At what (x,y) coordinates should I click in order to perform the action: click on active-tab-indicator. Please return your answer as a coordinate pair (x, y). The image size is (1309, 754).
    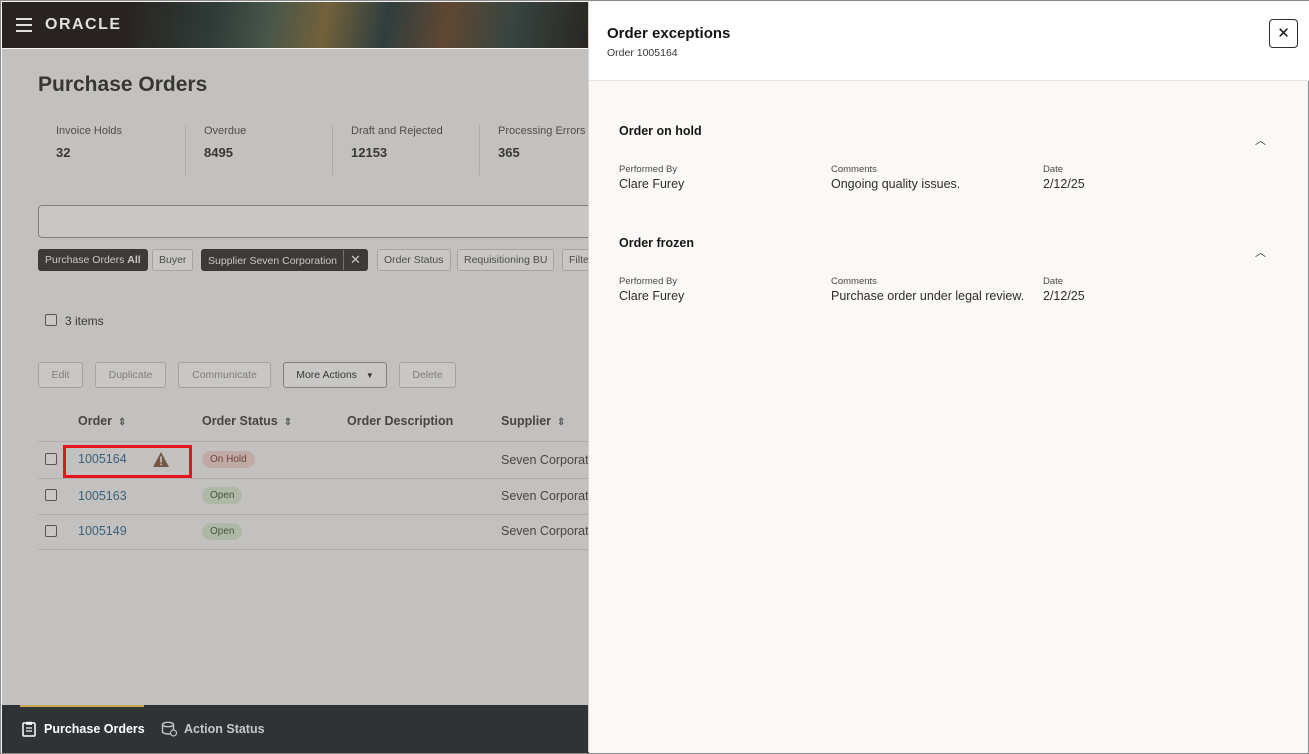
    Looking at the image, I should click on (82, 706).